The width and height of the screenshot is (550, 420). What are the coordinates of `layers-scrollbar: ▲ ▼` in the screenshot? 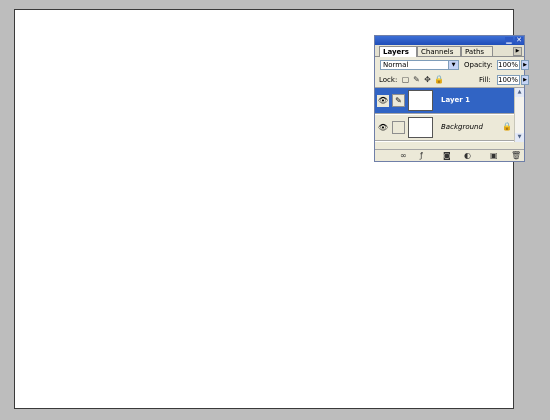 It's located at (519, 115).